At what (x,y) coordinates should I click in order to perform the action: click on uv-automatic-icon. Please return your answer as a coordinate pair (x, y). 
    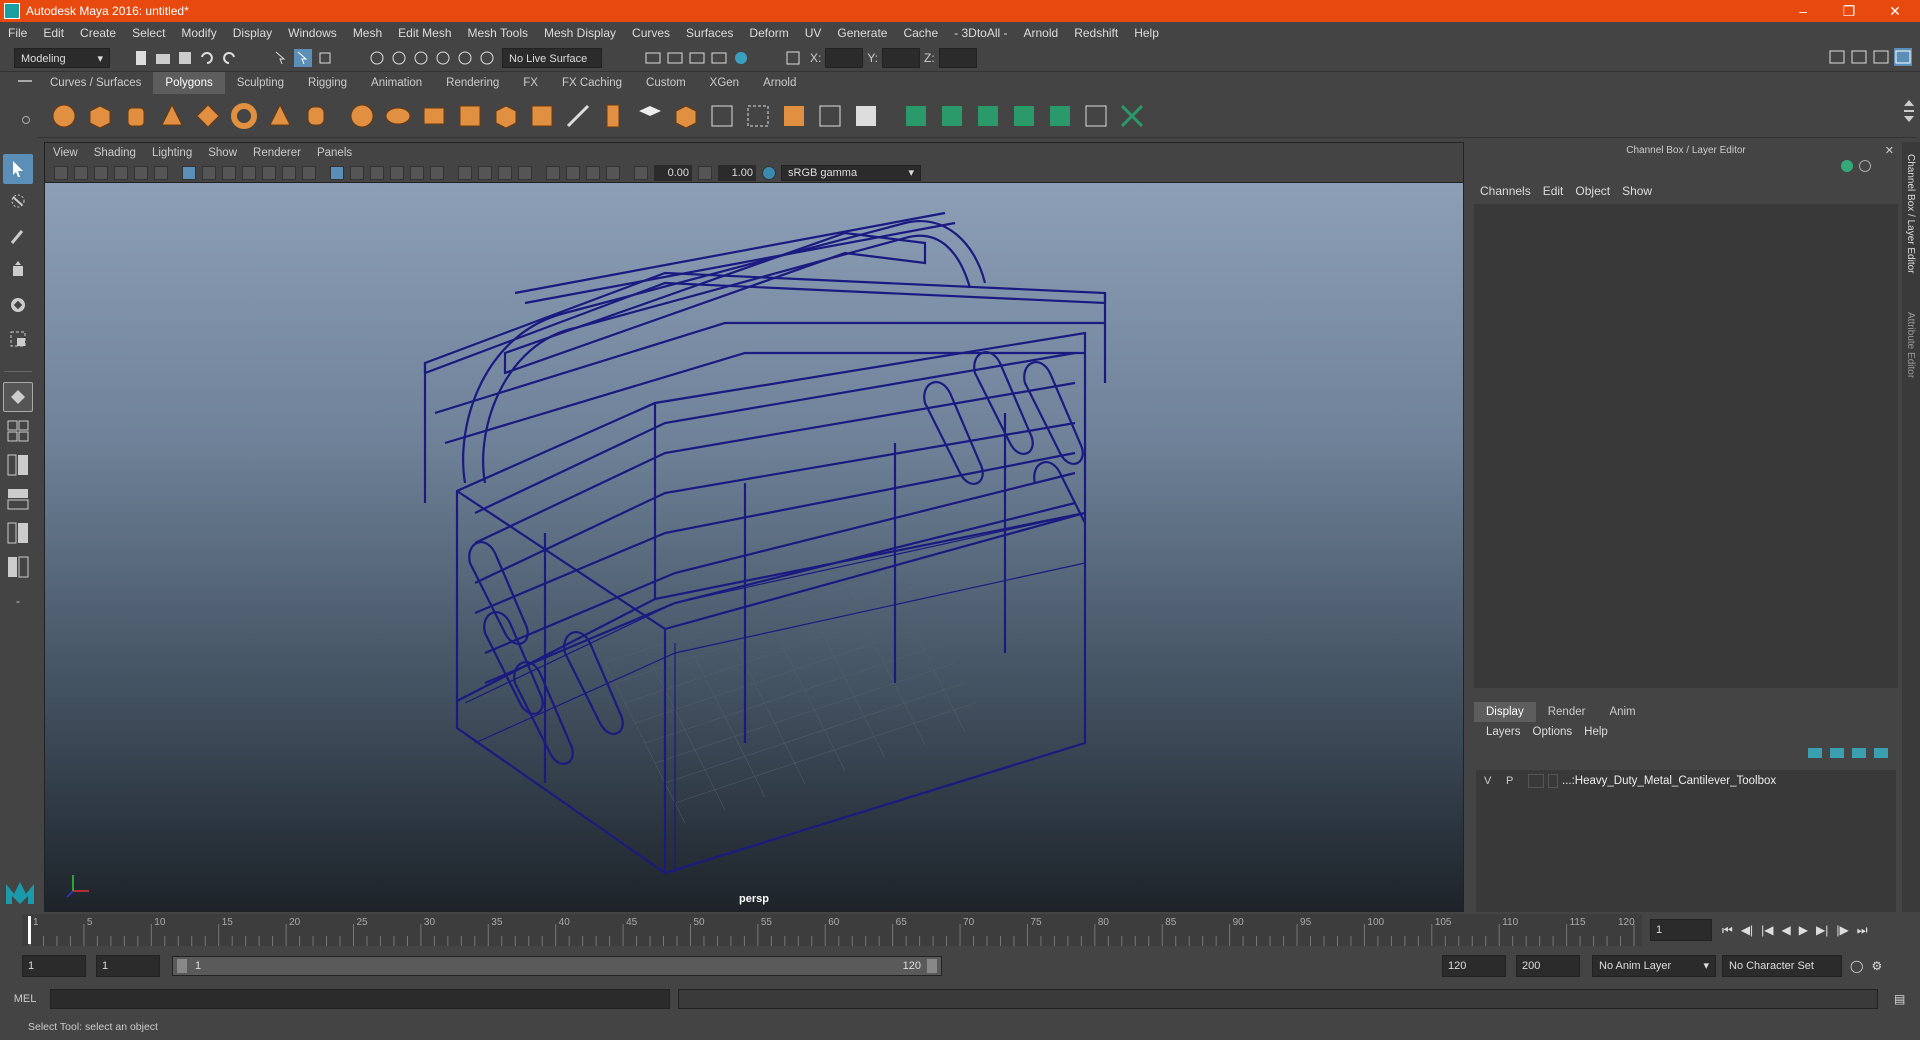
    Looking at the image, I should click on (1024, 116).